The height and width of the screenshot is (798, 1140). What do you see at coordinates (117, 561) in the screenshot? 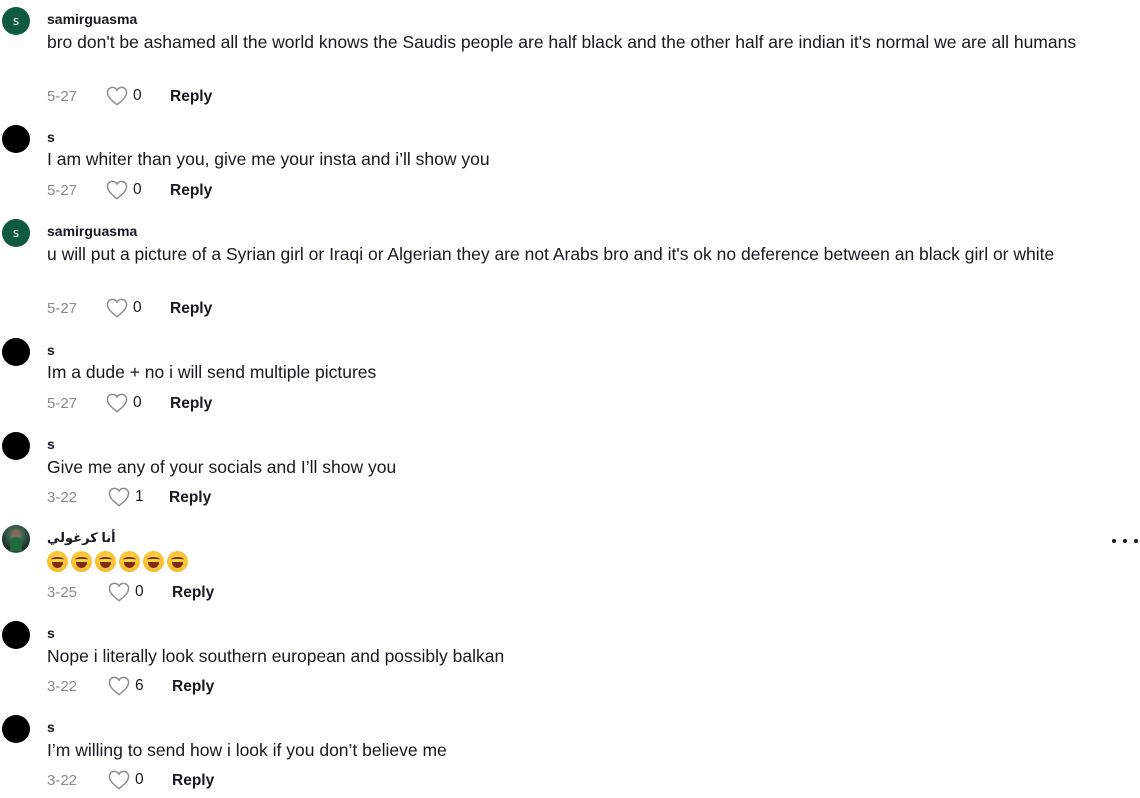
I see `comment-emoji-row` at bounding box center [117, 561].